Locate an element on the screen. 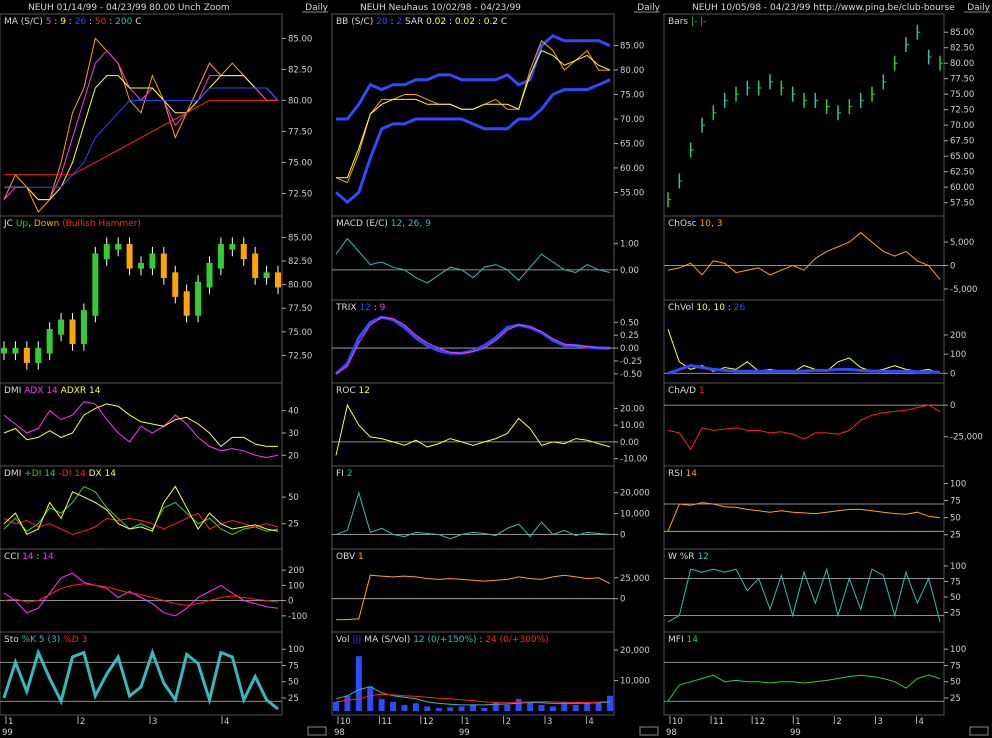 This screenshot has width=992, height=738. legend-entry: |- is located at coordinates (703, 22).